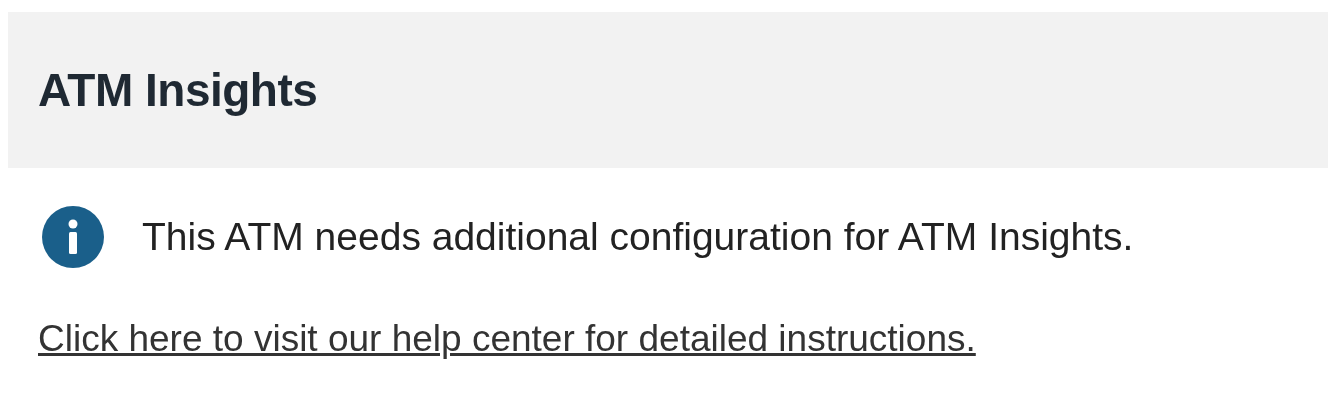 The width and height of the screenshot is (1338, 406). Describe the element at coordinates (178, 90) in the screenshot. I see `page-title: ATM Insights` at that location.